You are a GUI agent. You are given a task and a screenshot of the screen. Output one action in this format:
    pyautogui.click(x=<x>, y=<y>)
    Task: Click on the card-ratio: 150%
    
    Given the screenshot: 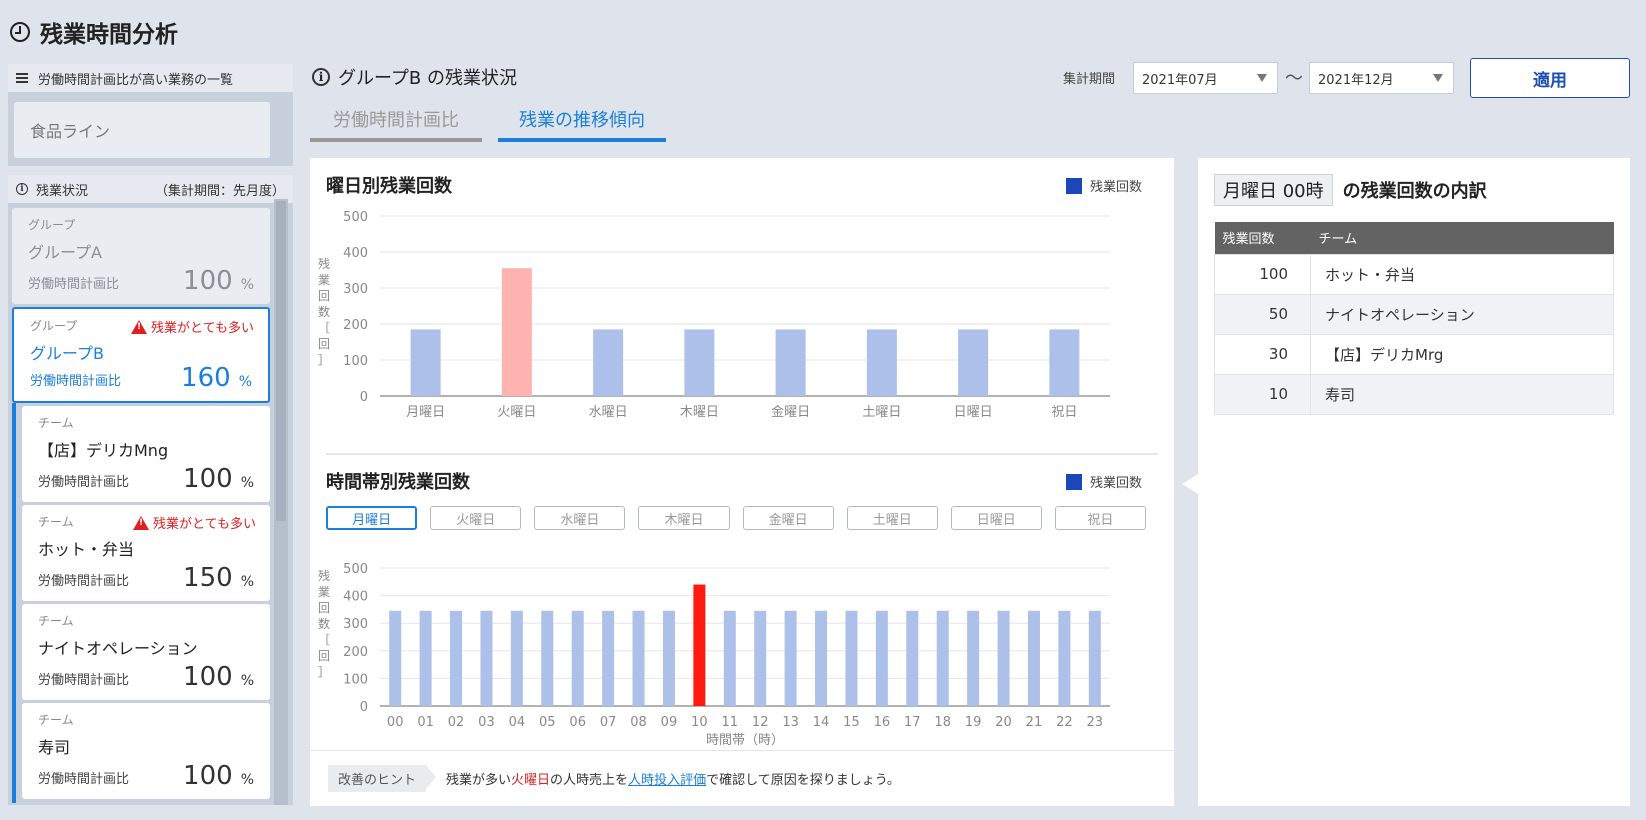 What is the action you would take?
    pyautogui.click(x=218, y=578)
    